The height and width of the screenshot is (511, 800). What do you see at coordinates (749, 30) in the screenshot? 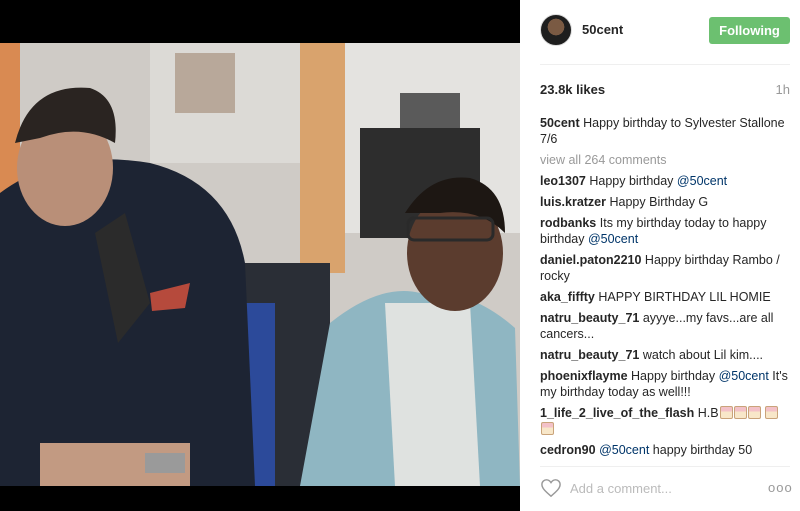
I see `following-button: Following` at bounding box center [749, 30].